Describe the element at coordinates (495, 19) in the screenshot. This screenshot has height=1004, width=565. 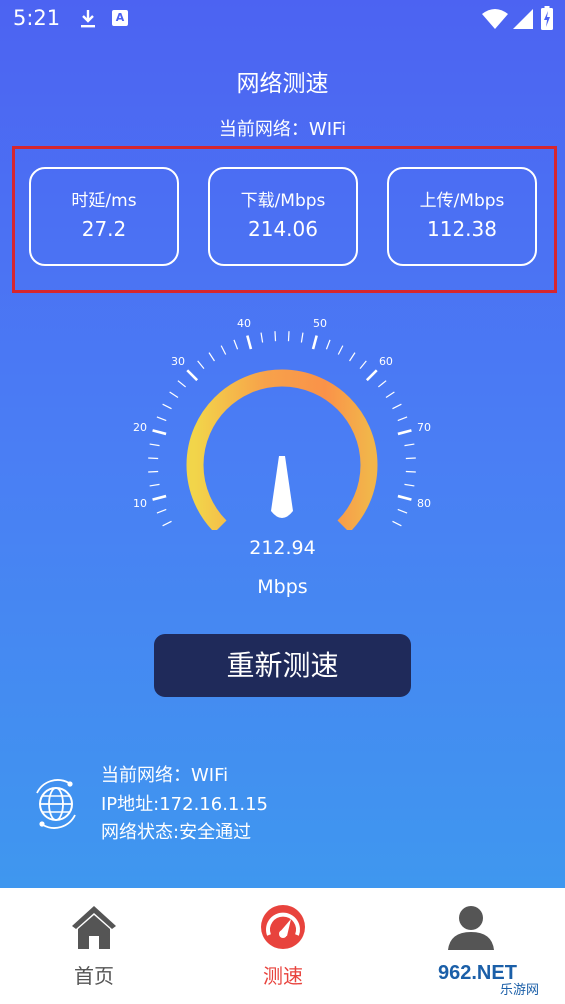
I see `wifi-icon` at that location.